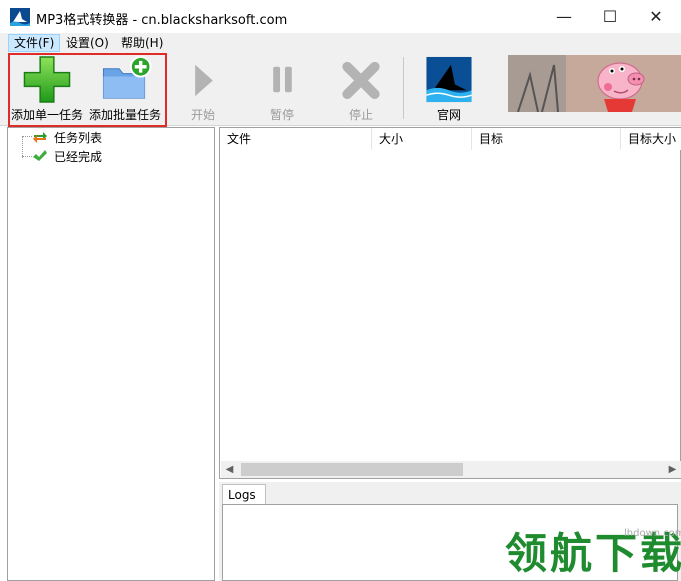 The width and height of the screenshot is (681, 581). Describe the element at coordinates (87, 90) in the screenshot. I see `red-highlight-box` at that location.